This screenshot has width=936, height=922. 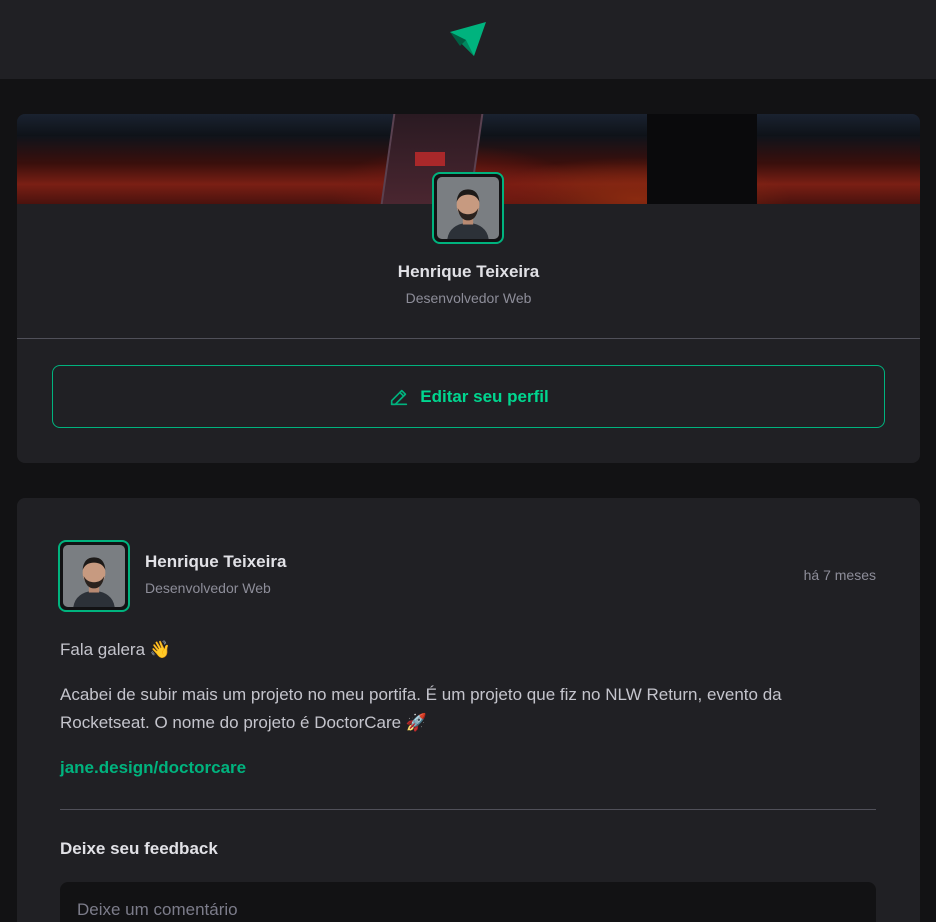 I want to click on post-author-avatar, so click(x=94, y=576).